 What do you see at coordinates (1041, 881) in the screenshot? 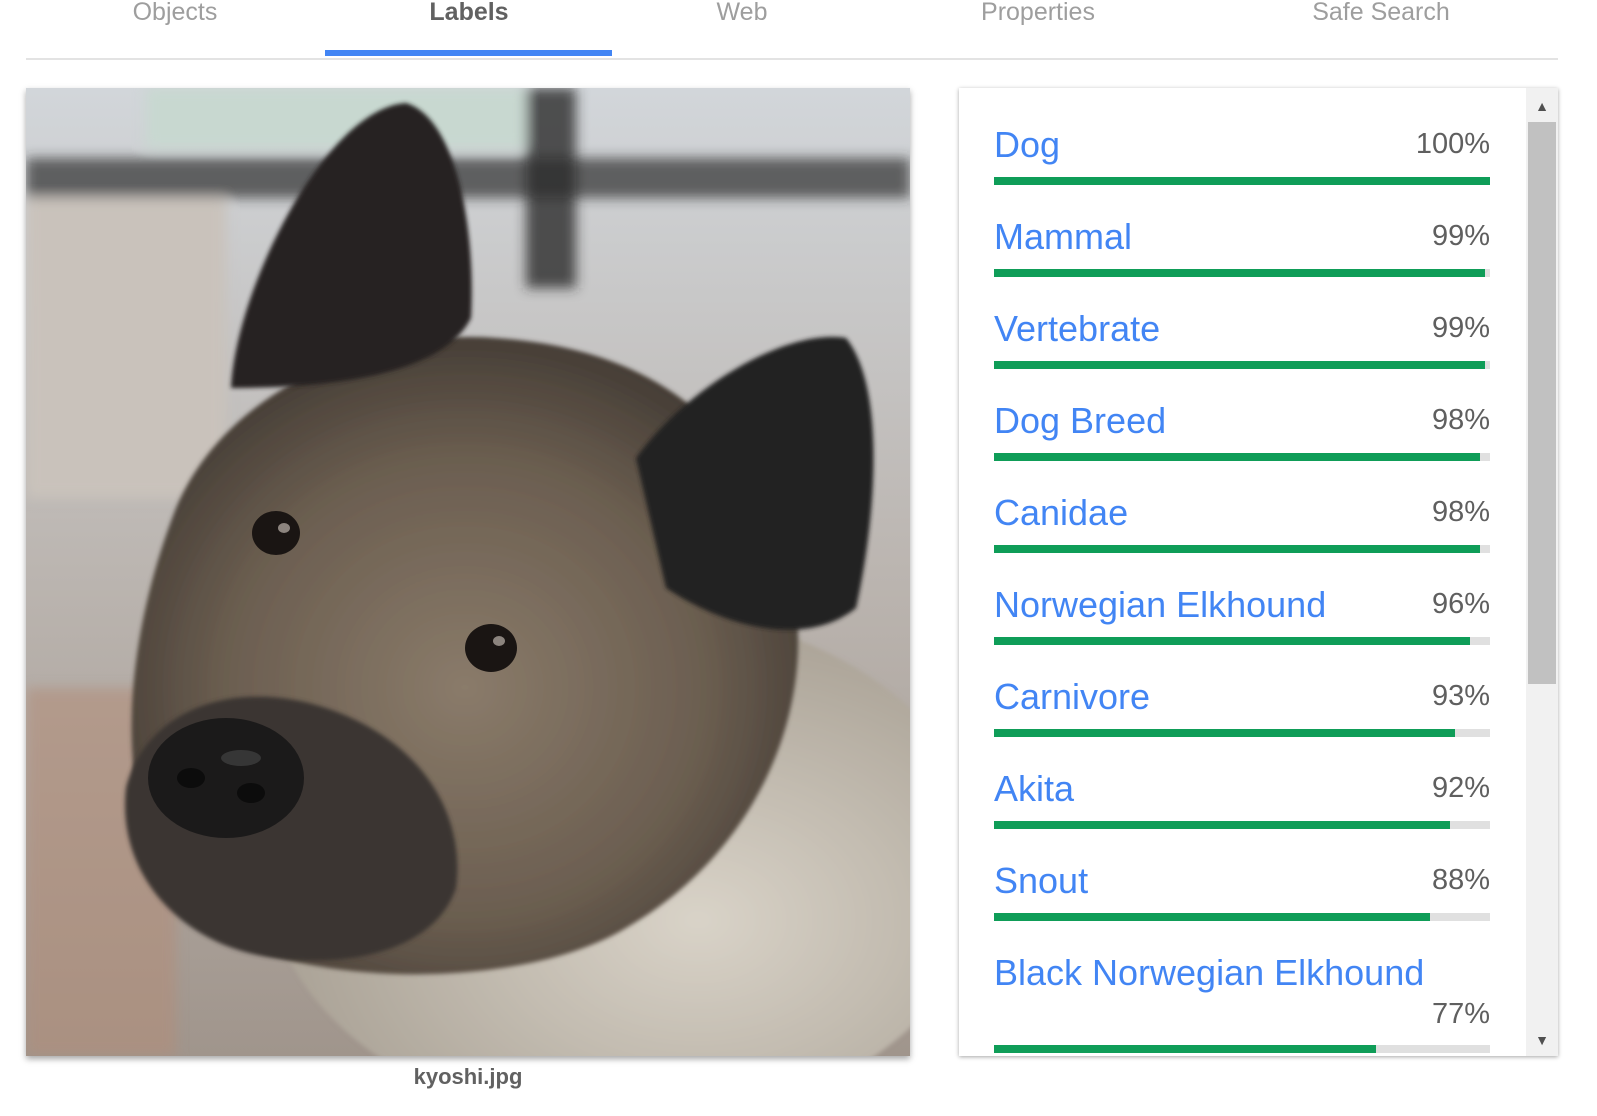
I see `label-name: Snout` at bounding box center [1041, 881].